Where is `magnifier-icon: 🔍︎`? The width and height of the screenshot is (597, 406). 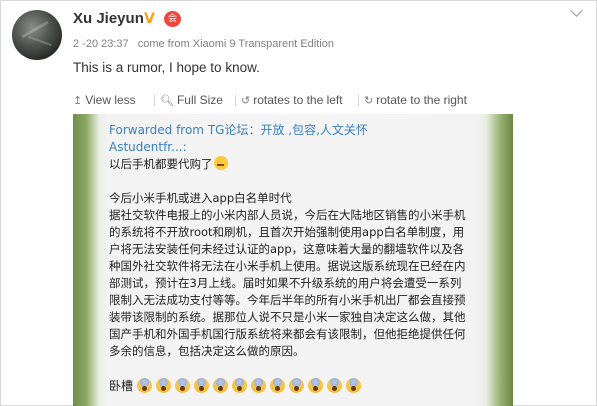 magnifier-icon: 🔍︎ is located at coordinates (167, 101).